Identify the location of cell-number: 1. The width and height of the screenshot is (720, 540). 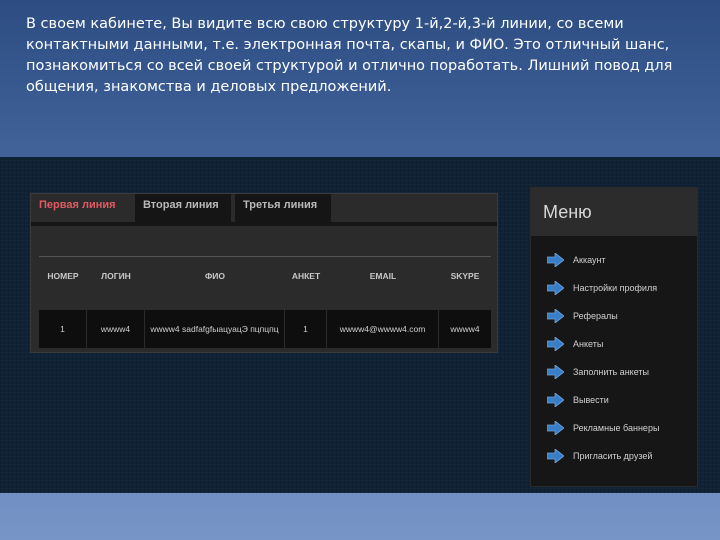
(63, 329).